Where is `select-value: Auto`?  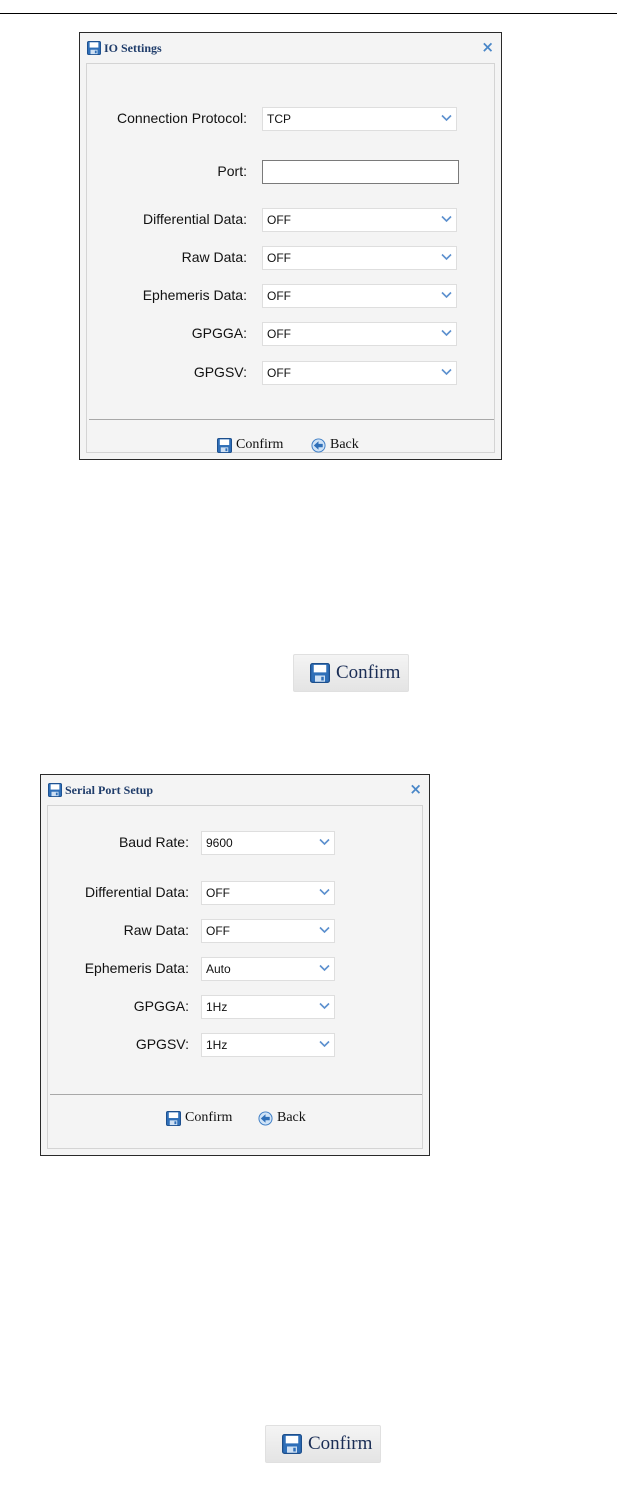 select-value: Auto is located at coordinates (218, 969).